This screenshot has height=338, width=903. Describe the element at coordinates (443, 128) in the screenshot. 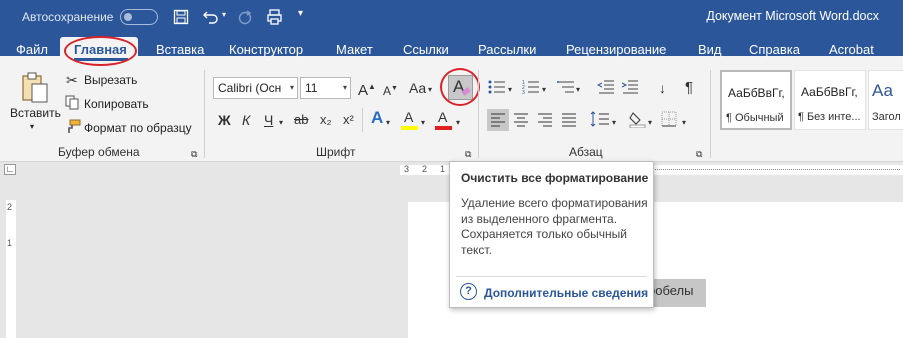

I see `font-color-bar` at that location.